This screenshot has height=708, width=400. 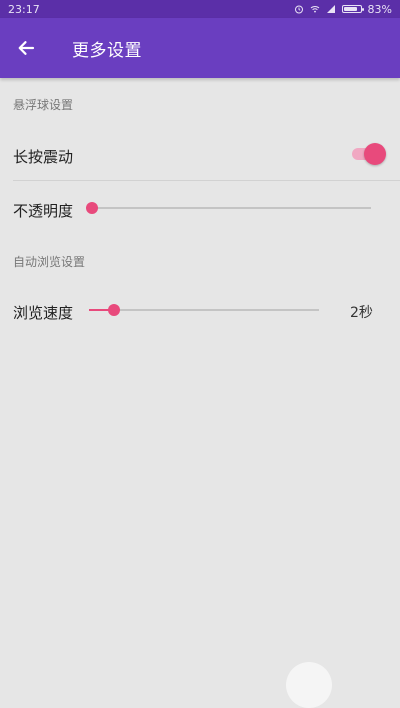 What do you see at coordinates (200, 48) in the screenshot?
I see `app-bar: 更多设置` at bounding box center [200, 48].